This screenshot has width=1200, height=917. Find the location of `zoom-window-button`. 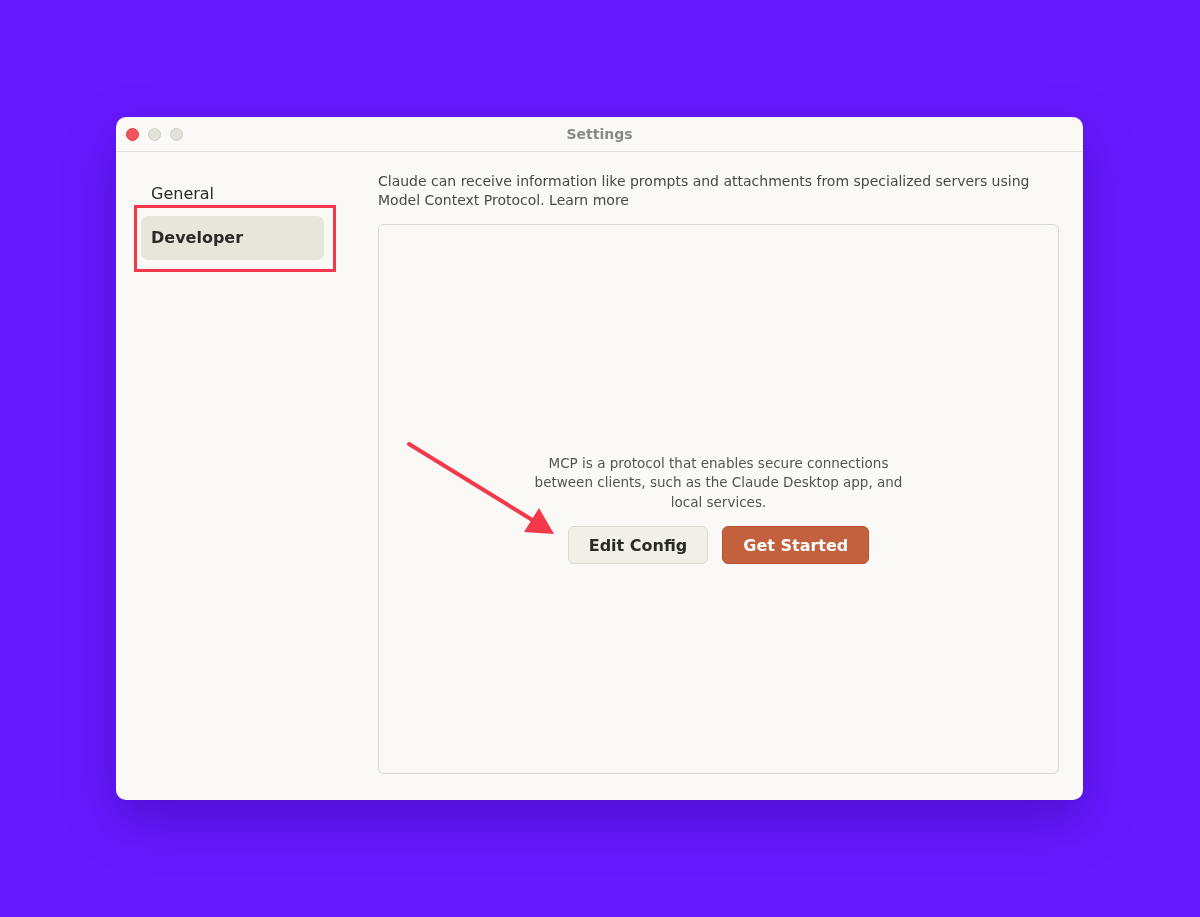

zoom-window-button is located at coordinates (176, 134).